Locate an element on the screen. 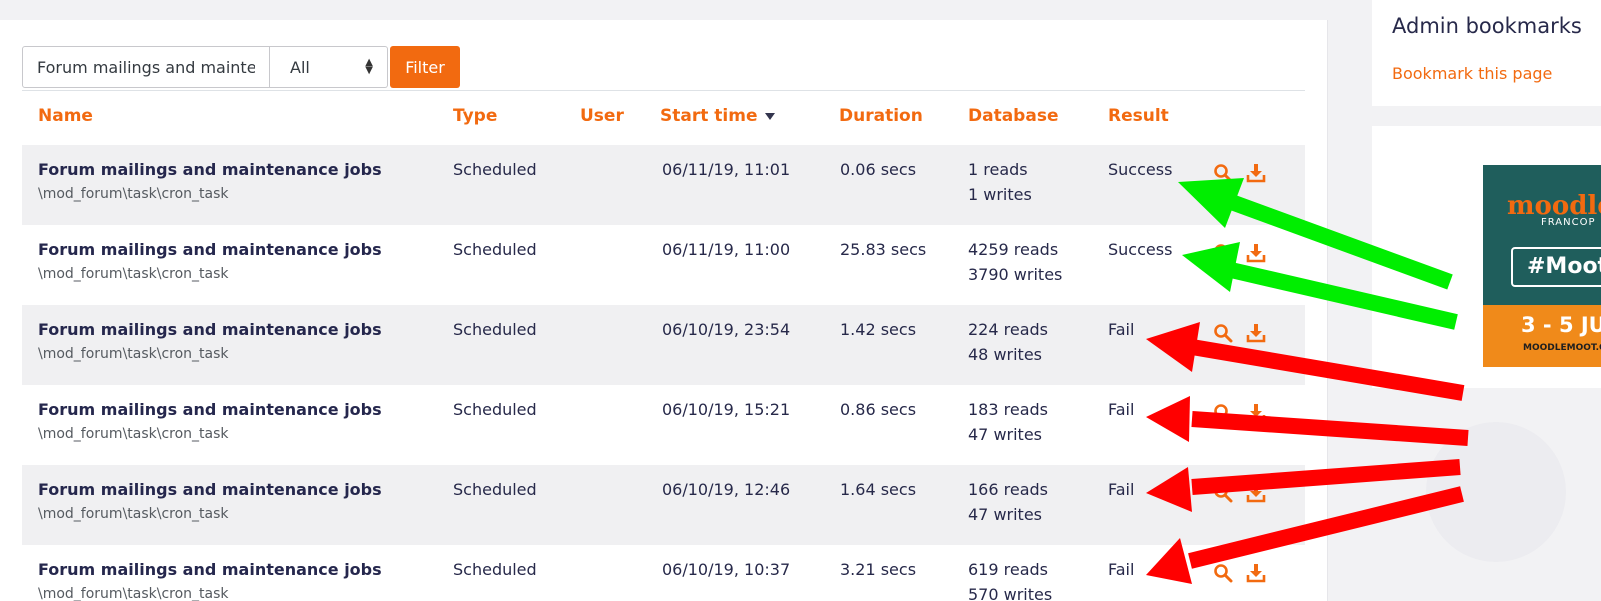 This screenshot has height=601, width=1601. bookmark-this-page-link: Bookmark this page is located at coordinates (1472, 73).